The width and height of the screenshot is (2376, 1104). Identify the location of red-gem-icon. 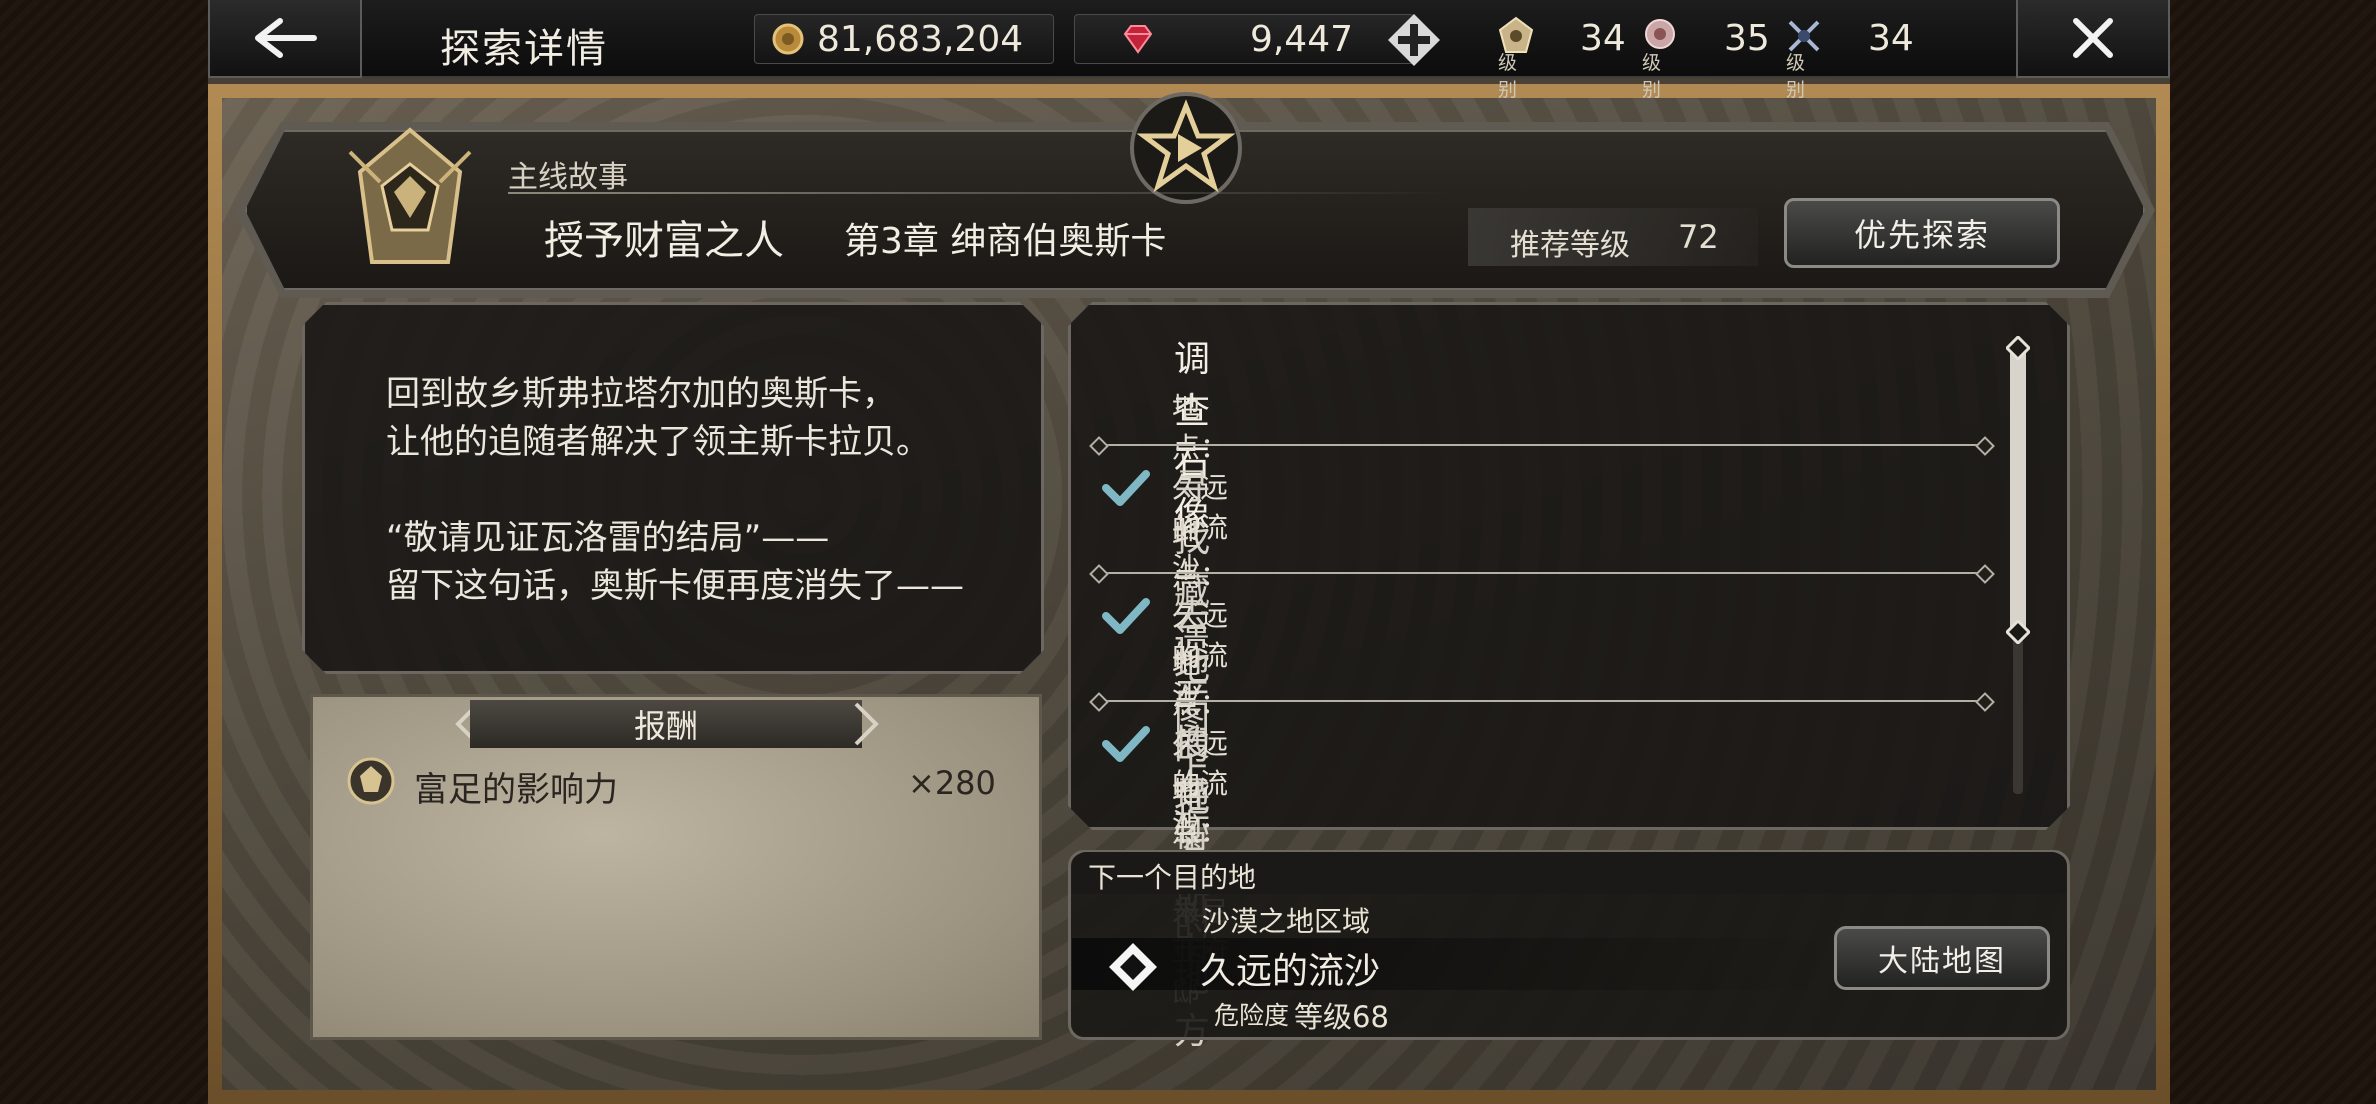
(1138, 39).